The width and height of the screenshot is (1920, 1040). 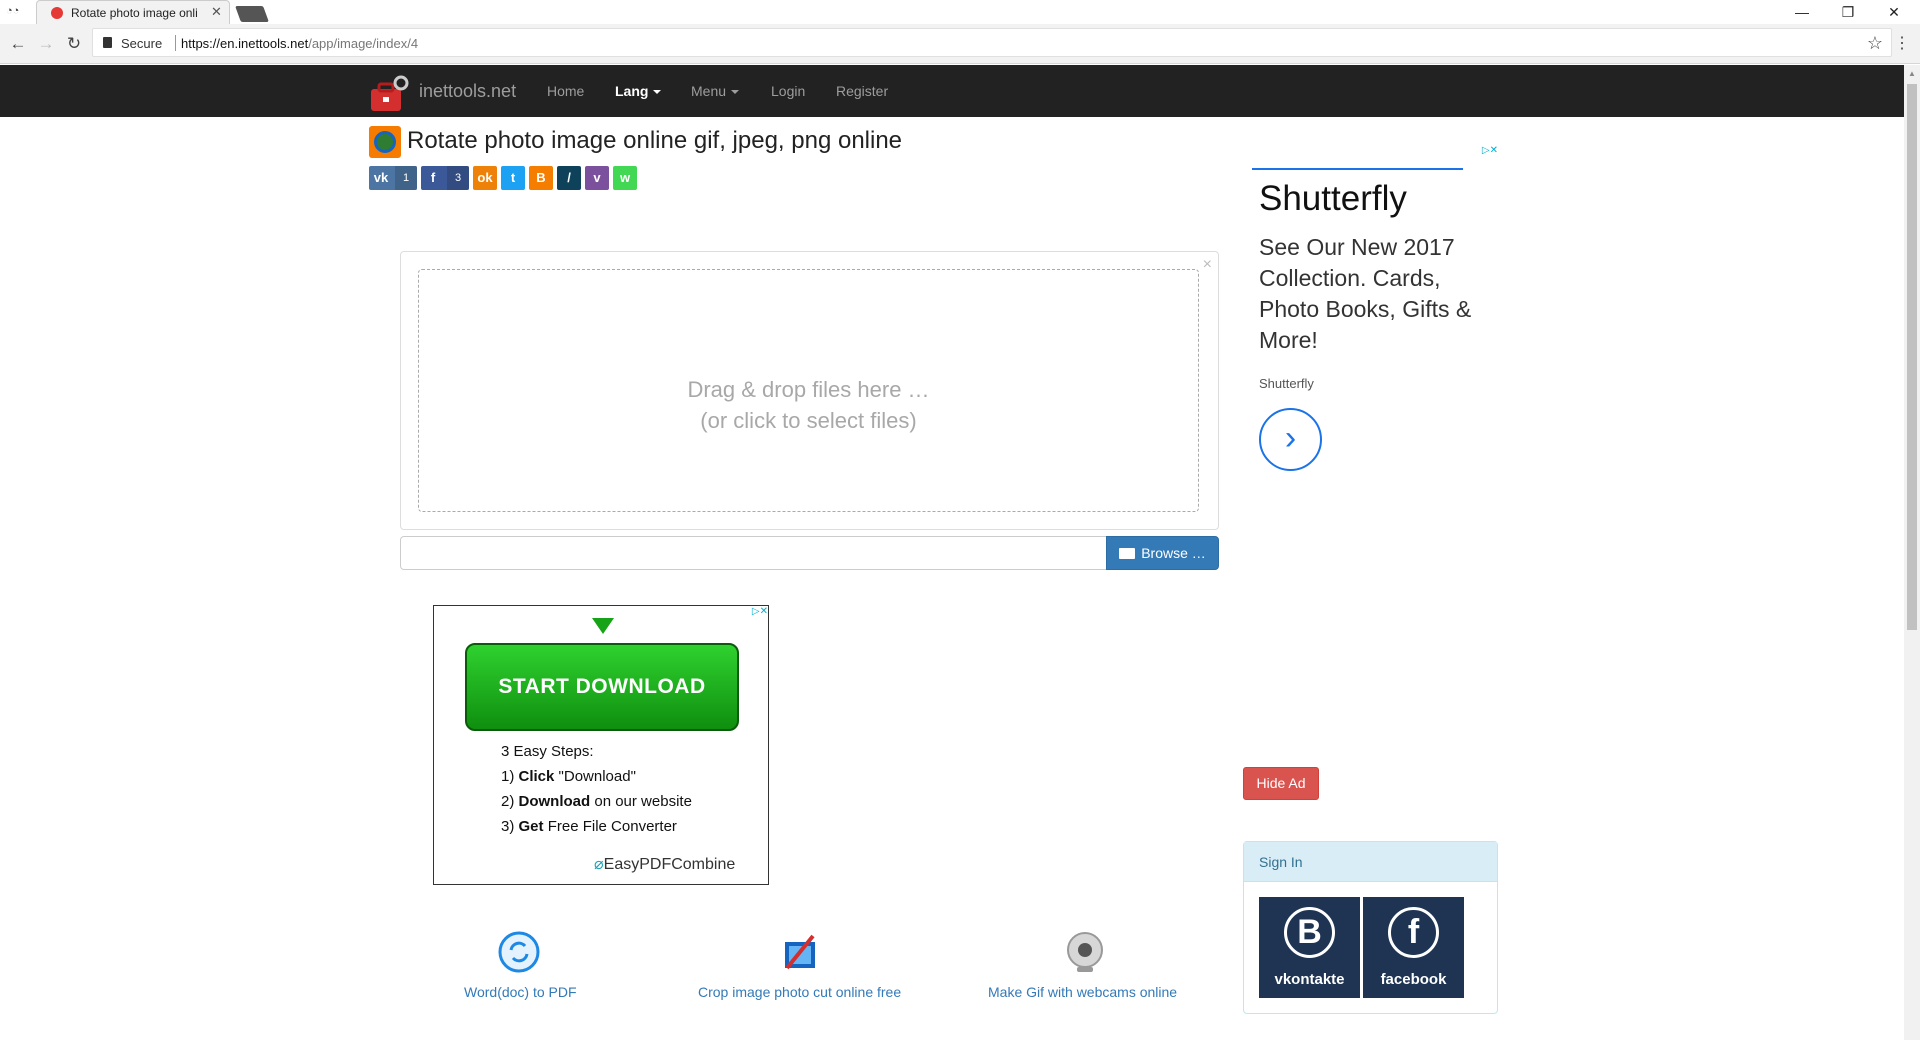 What do you see at coordinates (175, 43) in the screenshot?
I see `url-separator` at bounding box center [175, 43].